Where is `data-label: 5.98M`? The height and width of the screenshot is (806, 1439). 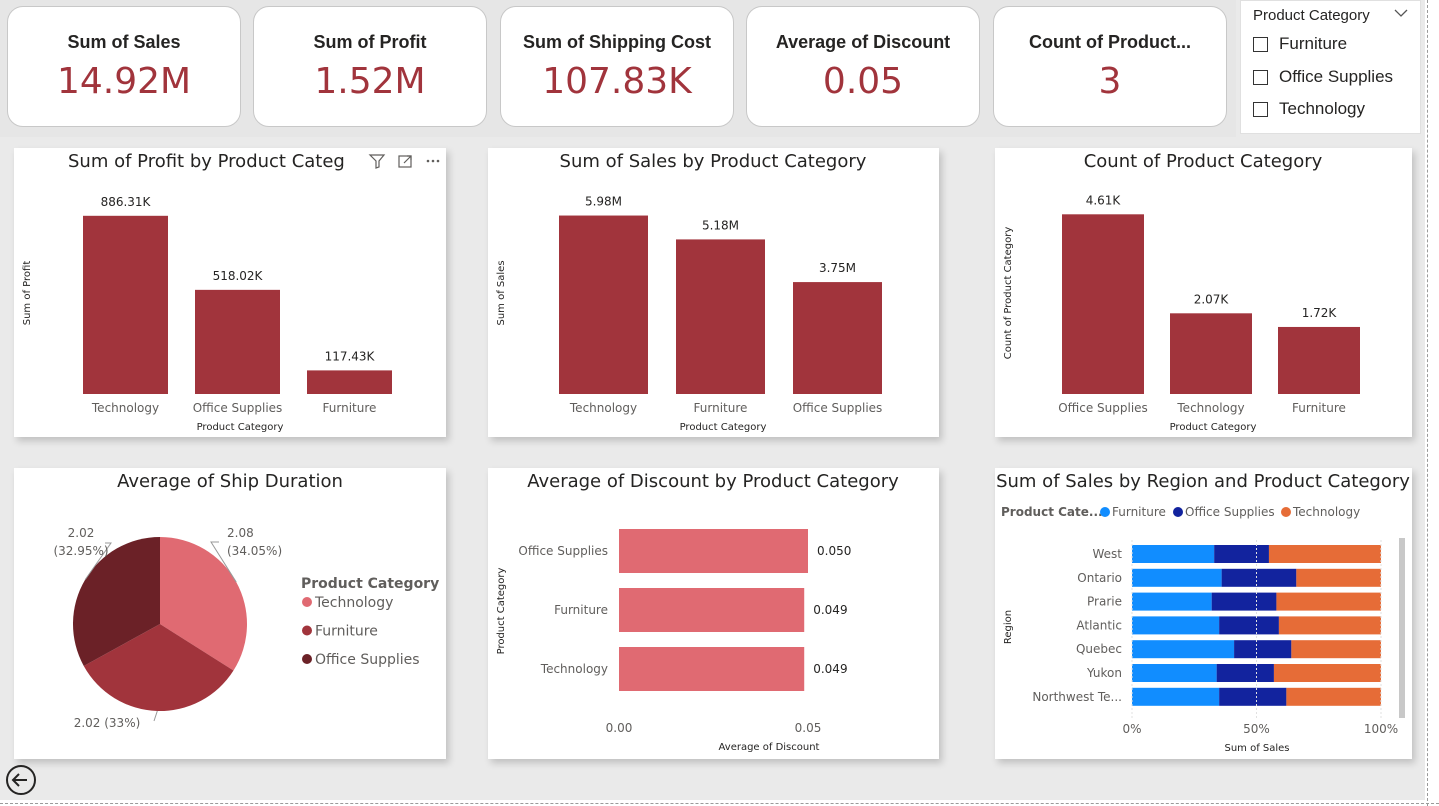
data-label: 5.98M is located at coordinates (603, 202).